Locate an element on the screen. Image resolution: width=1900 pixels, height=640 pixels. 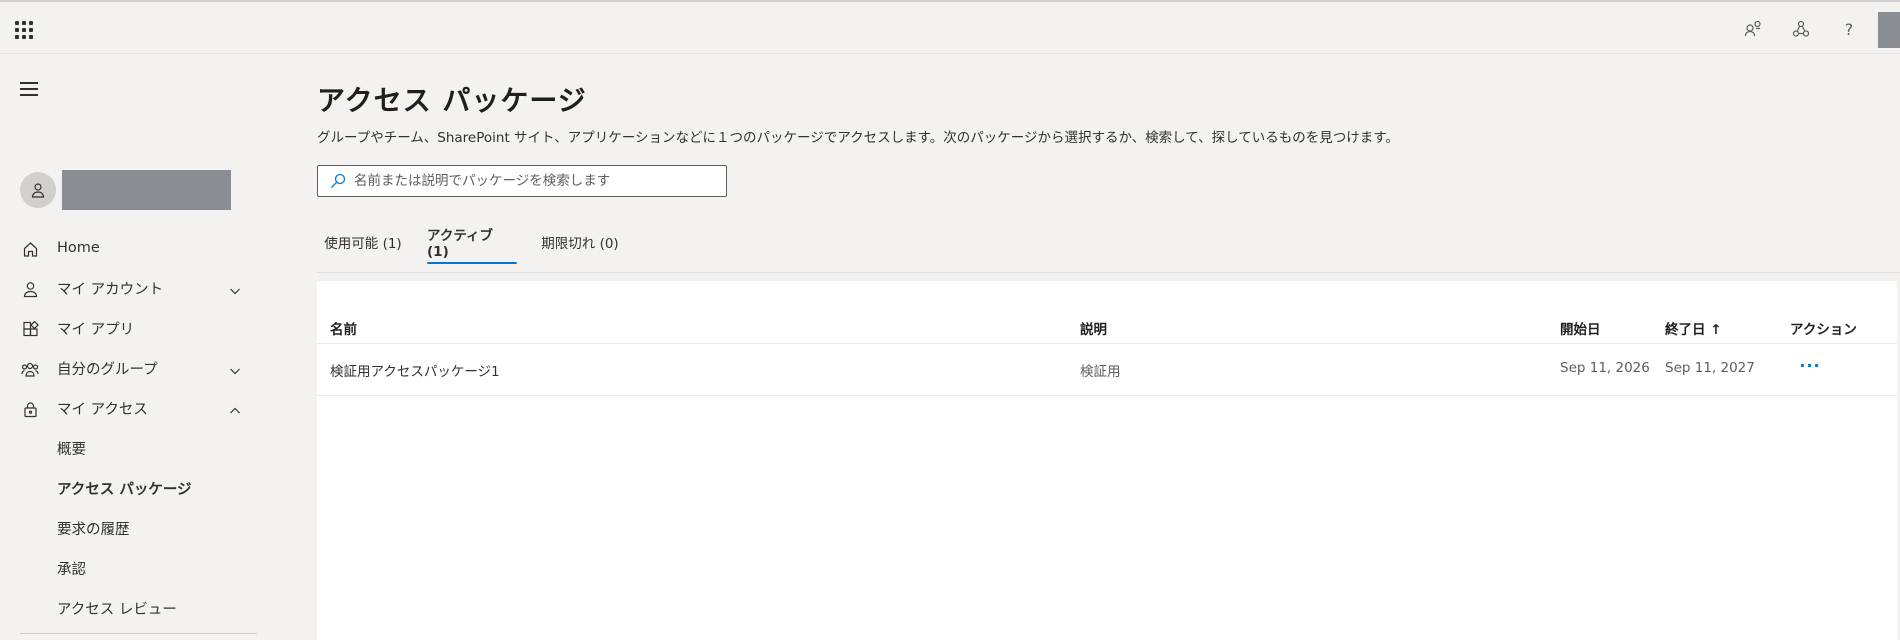
column-header-start-date: 開始日 is located at coordinates (1580, 328).